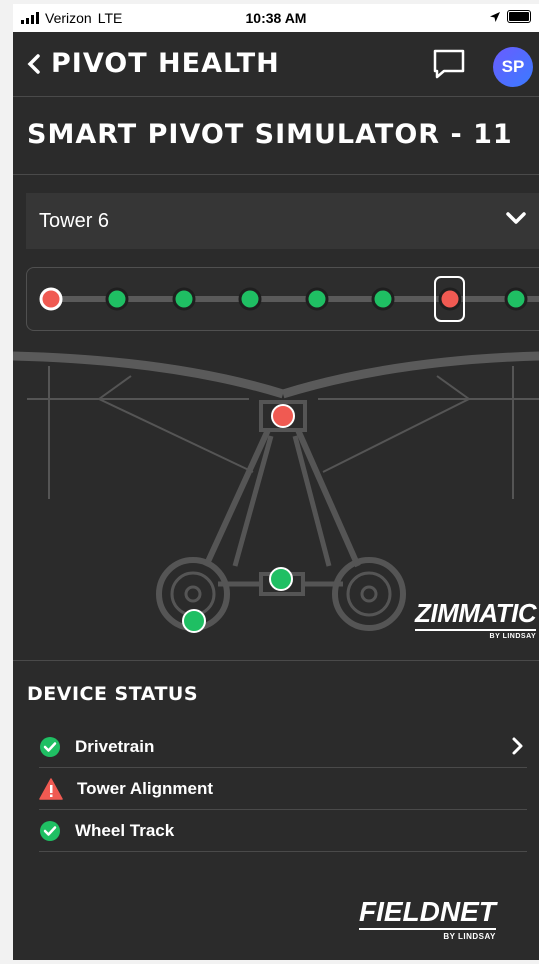  I want to click on status-bar: Verizon LTE 10:38 AM, so click(276, 18).